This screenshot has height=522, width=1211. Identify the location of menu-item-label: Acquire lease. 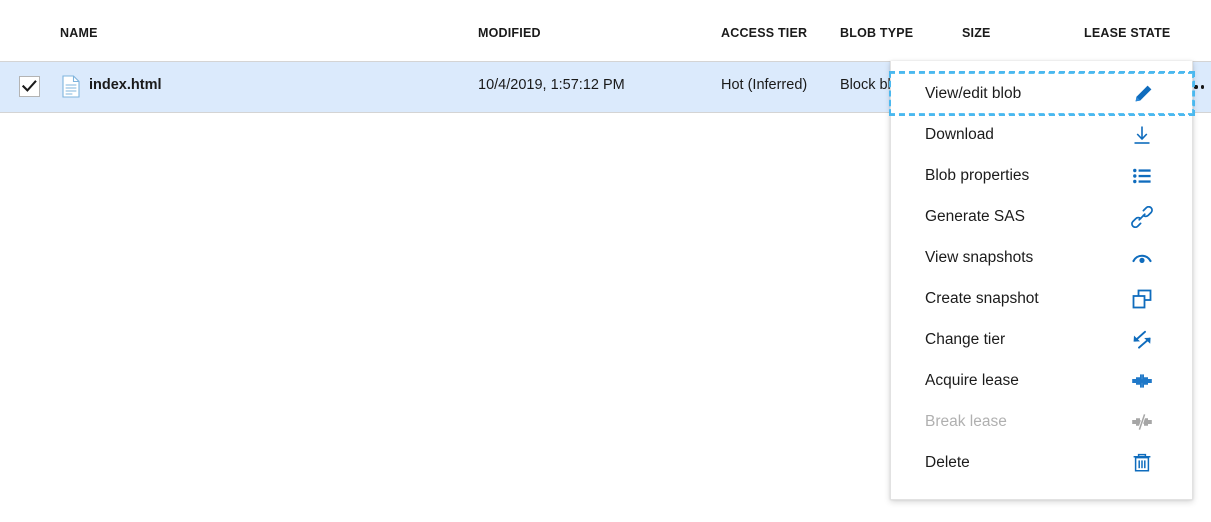
(972, 380).